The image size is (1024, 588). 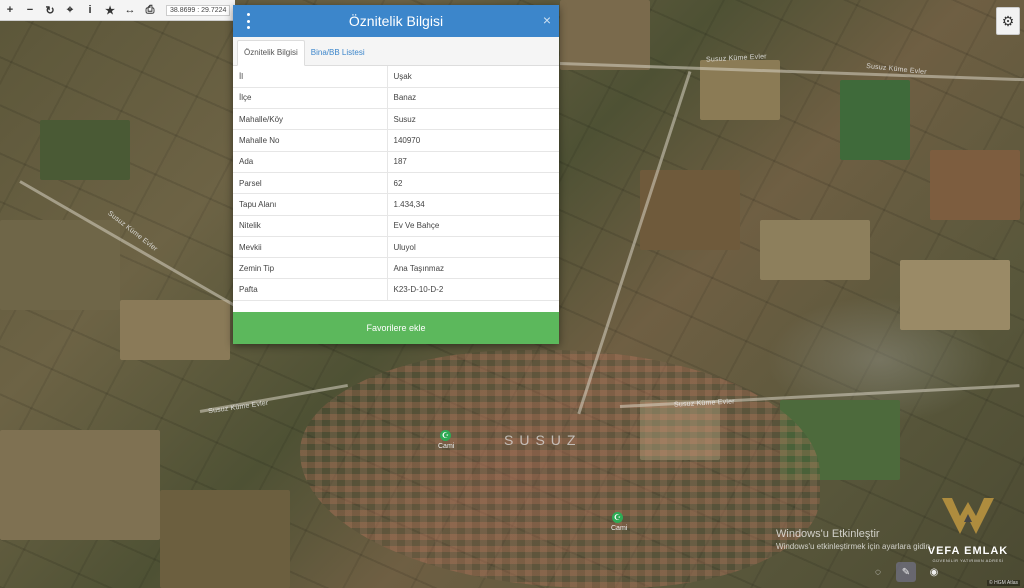 I want to click on table-row: Nitelik Ev Ve Bahçe, so click(x=396, y=226).